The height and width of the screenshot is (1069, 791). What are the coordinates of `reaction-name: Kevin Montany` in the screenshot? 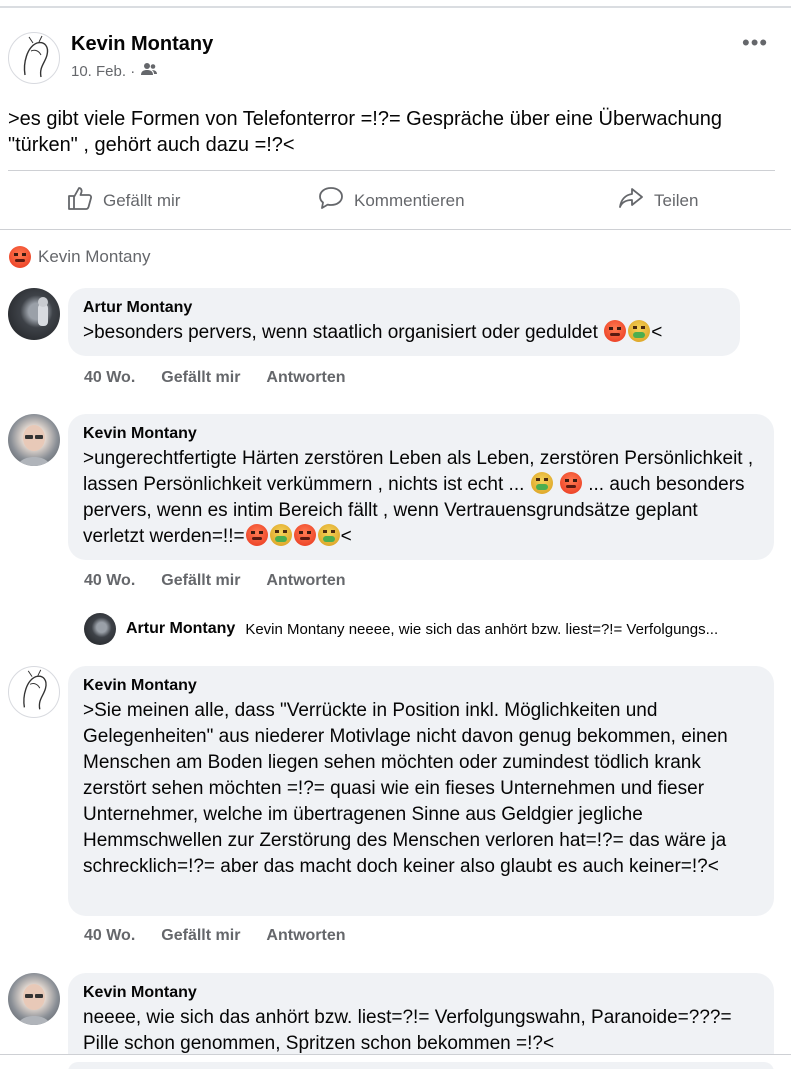 It's located at (94, 256).